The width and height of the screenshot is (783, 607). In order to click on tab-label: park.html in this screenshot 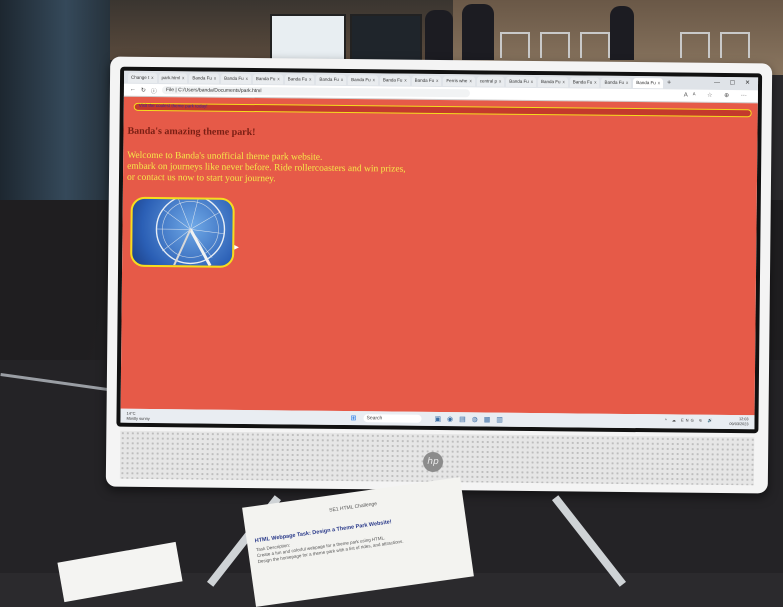, I will do `click(171, 78)`.